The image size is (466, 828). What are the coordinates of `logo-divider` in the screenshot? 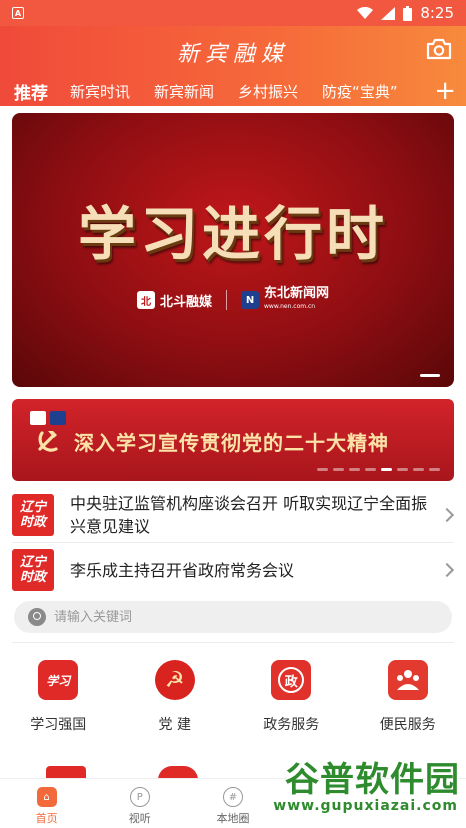 It's located at (226, 300).